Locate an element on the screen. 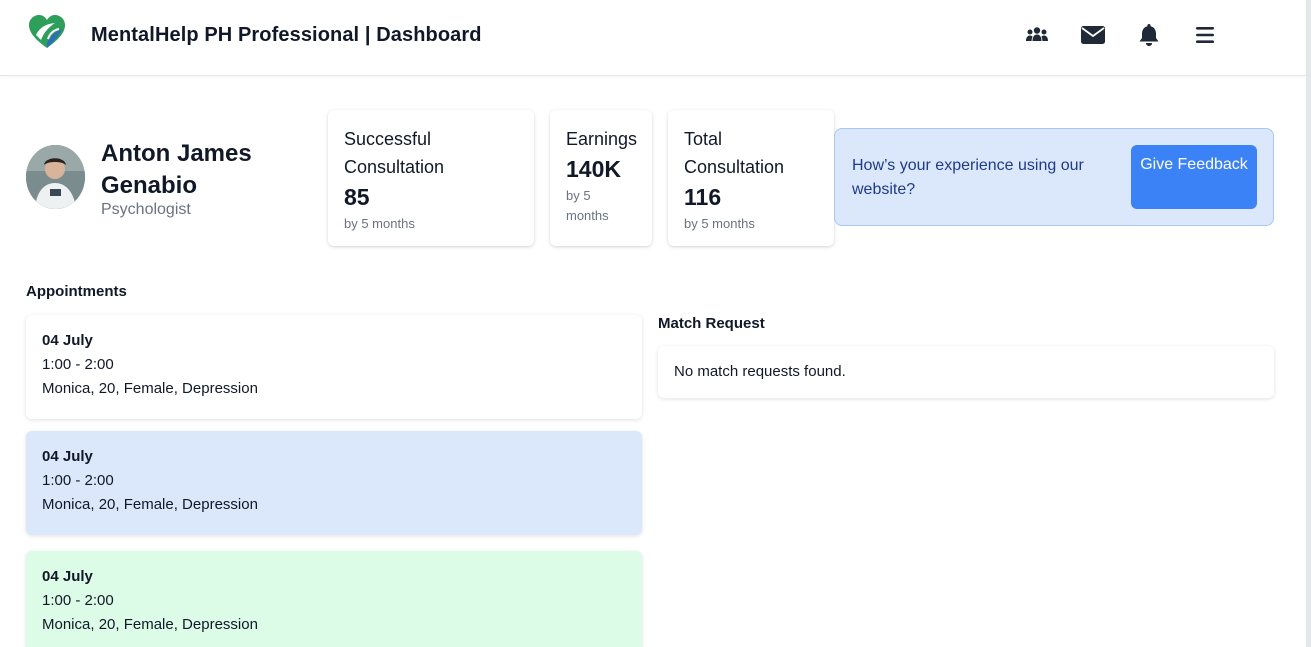 Image resolution: width=1311 pixels, height=647 pixels. stat-value: 140K is located at coordinates (593, 169).